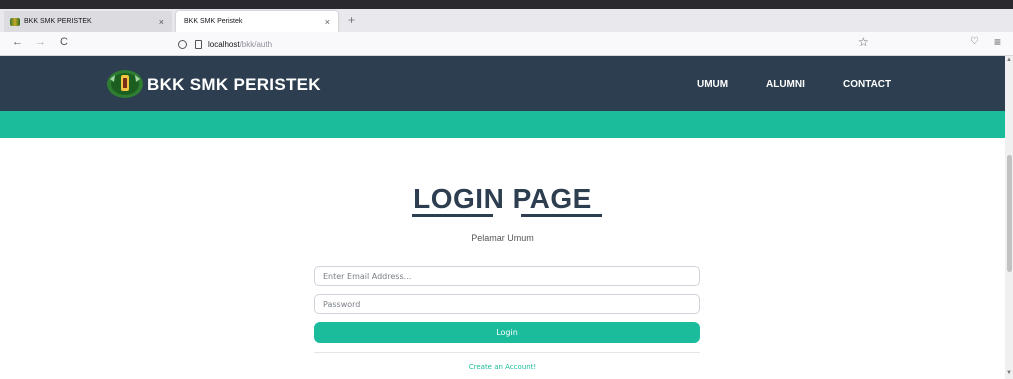  Describe the element at coordinates (867, 84) in the screenshot. I see `nav-item-contact: CONTACT` at that location.